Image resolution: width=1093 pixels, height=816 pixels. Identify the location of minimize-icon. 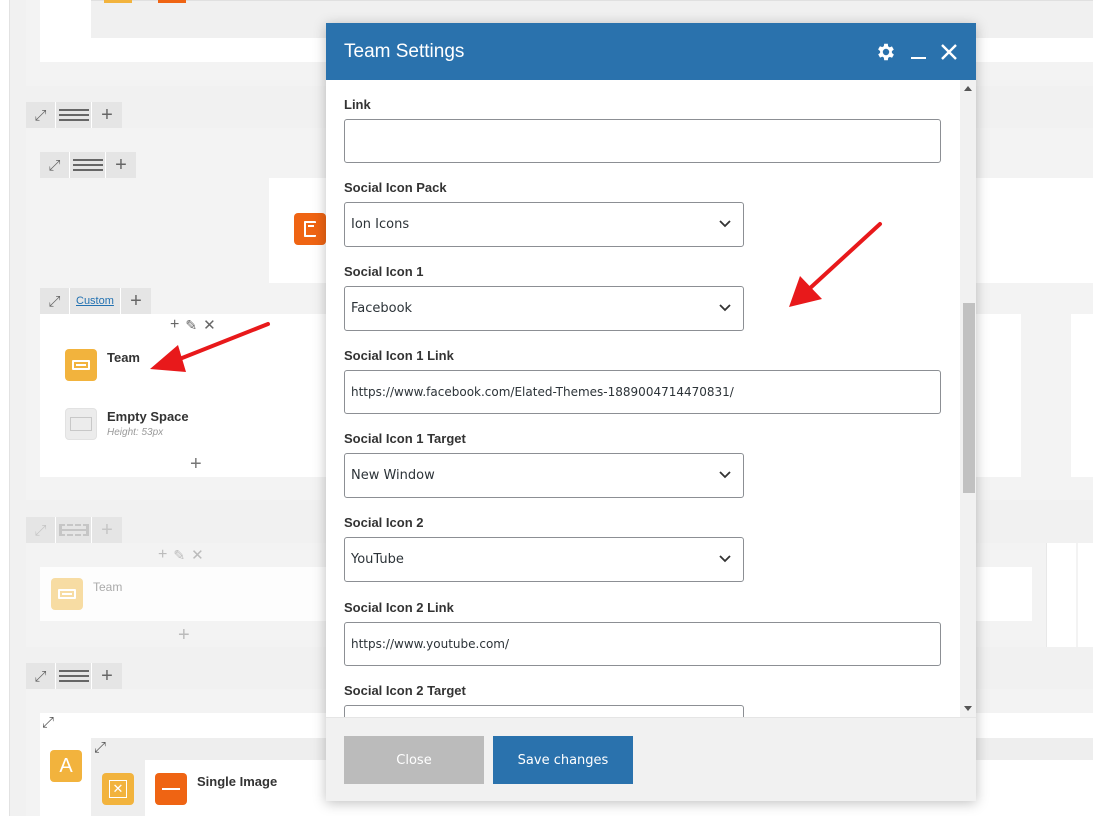
(918, 52).